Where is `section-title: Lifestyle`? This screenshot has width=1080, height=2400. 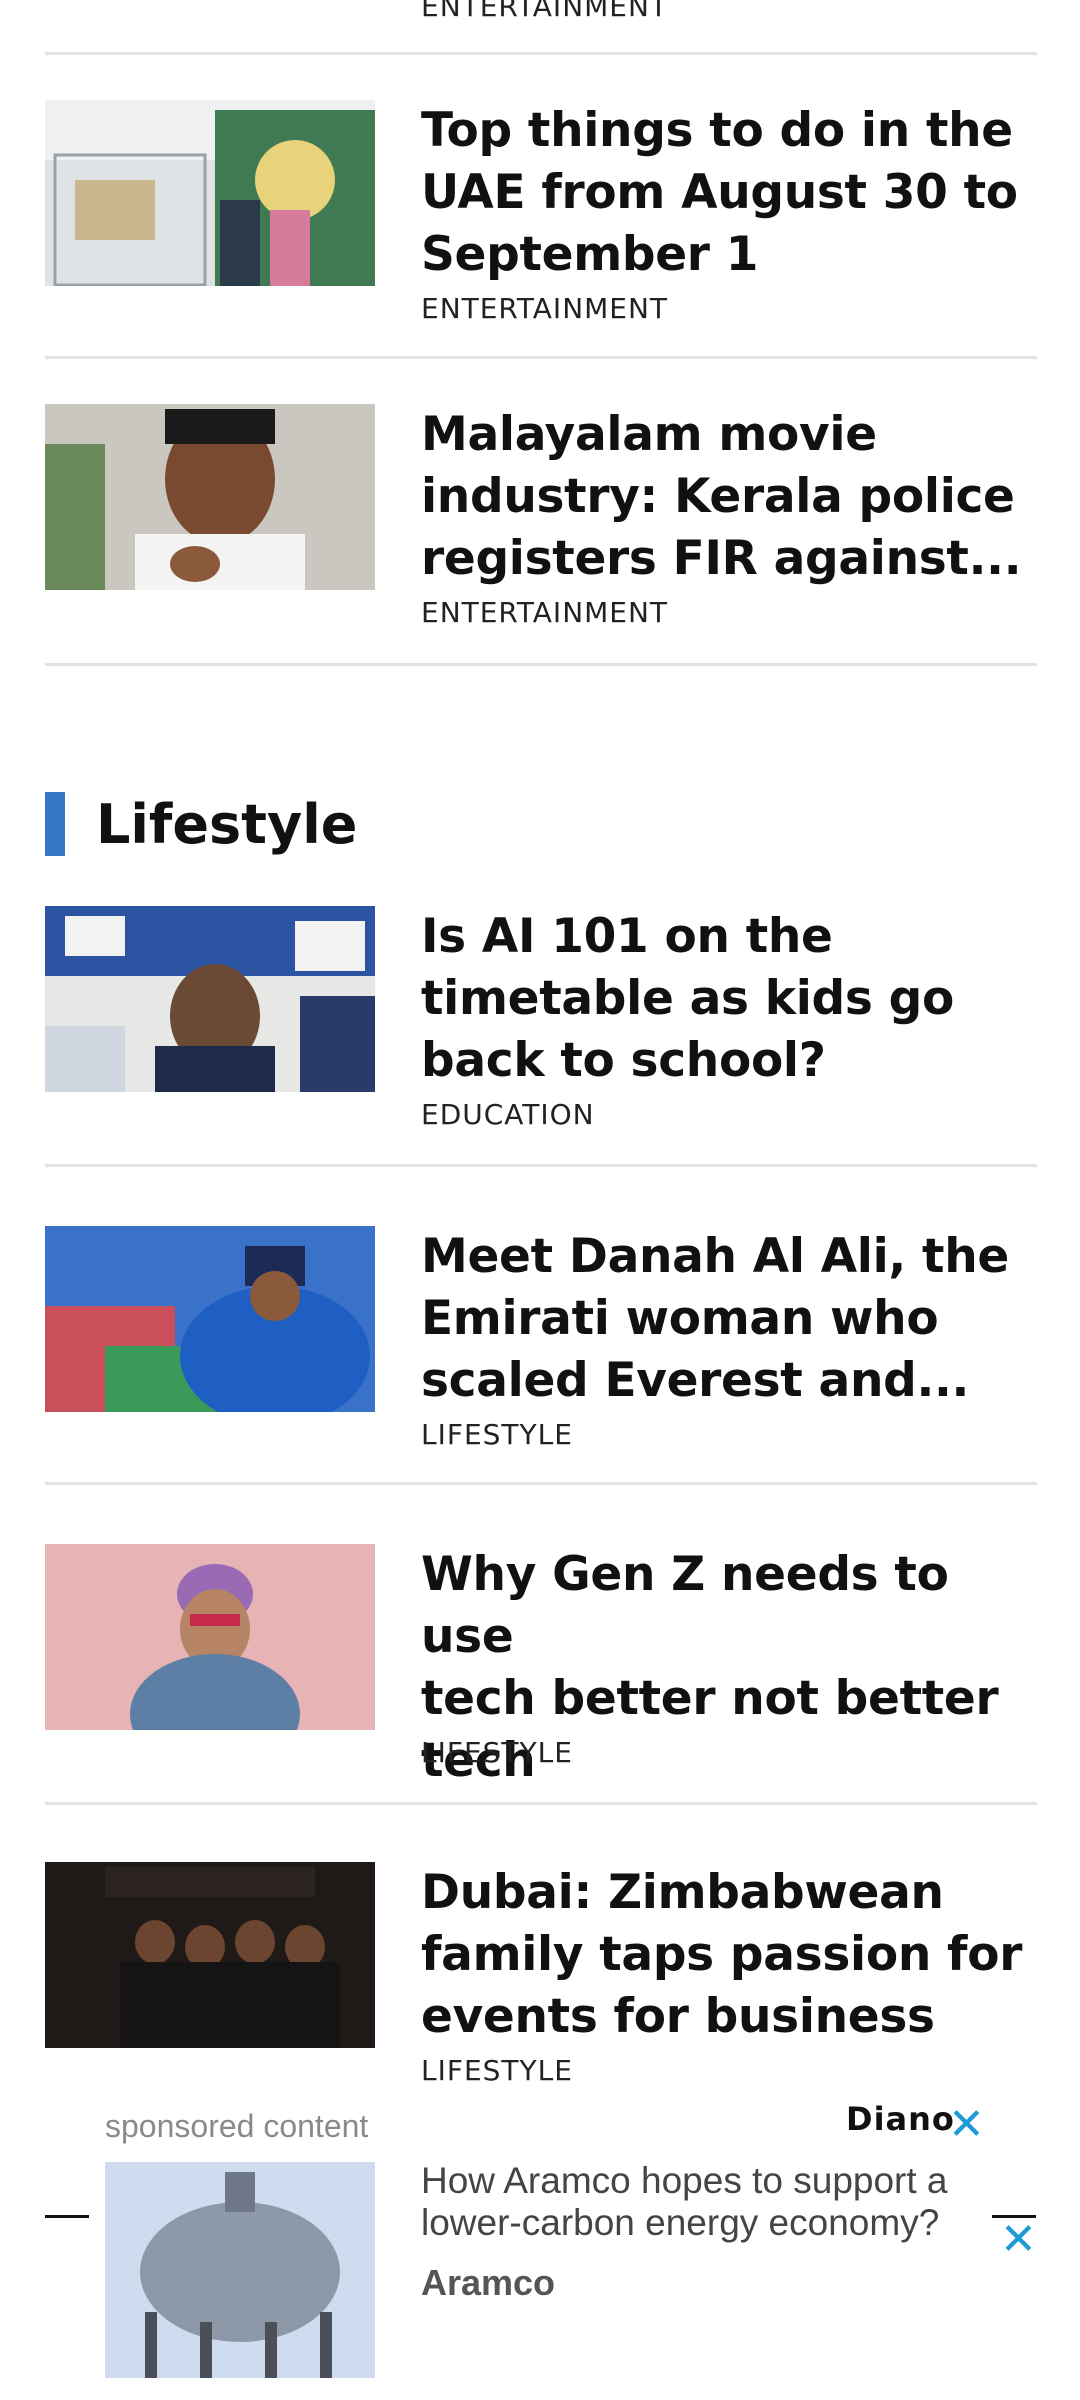
section-title: Lifestyle is located at coordinates (226, 825).